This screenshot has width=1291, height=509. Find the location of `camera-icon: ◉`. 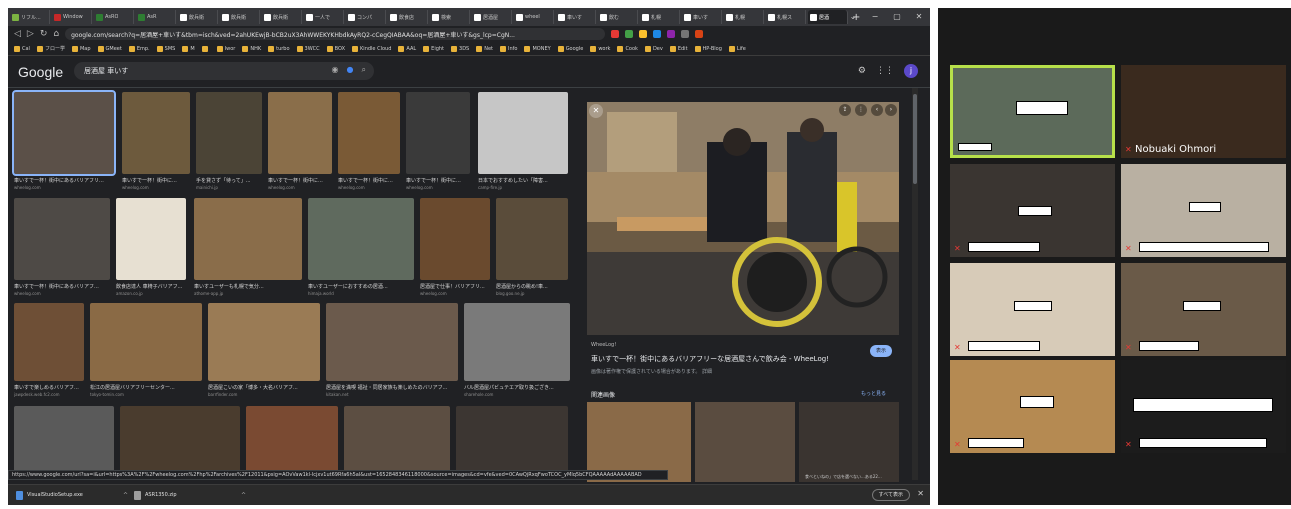

camera-icon: ◉ is located at coordinates (335, 70).